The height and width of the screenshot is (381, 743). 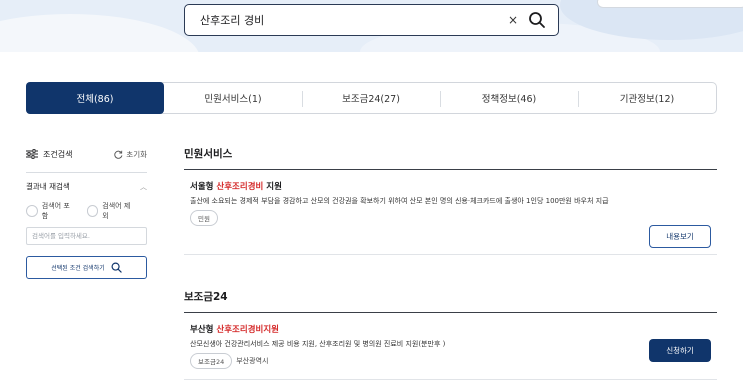 What do you see at coordinates (680, 350) in the screenshot?
I see `apply-button: 신청하기` at bounding box center [680, 350].